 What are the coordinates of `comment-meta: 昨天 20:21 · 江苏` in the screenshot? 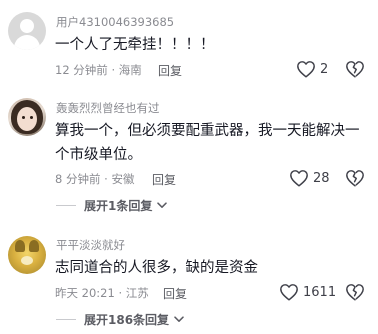 It's located at (102, 293).